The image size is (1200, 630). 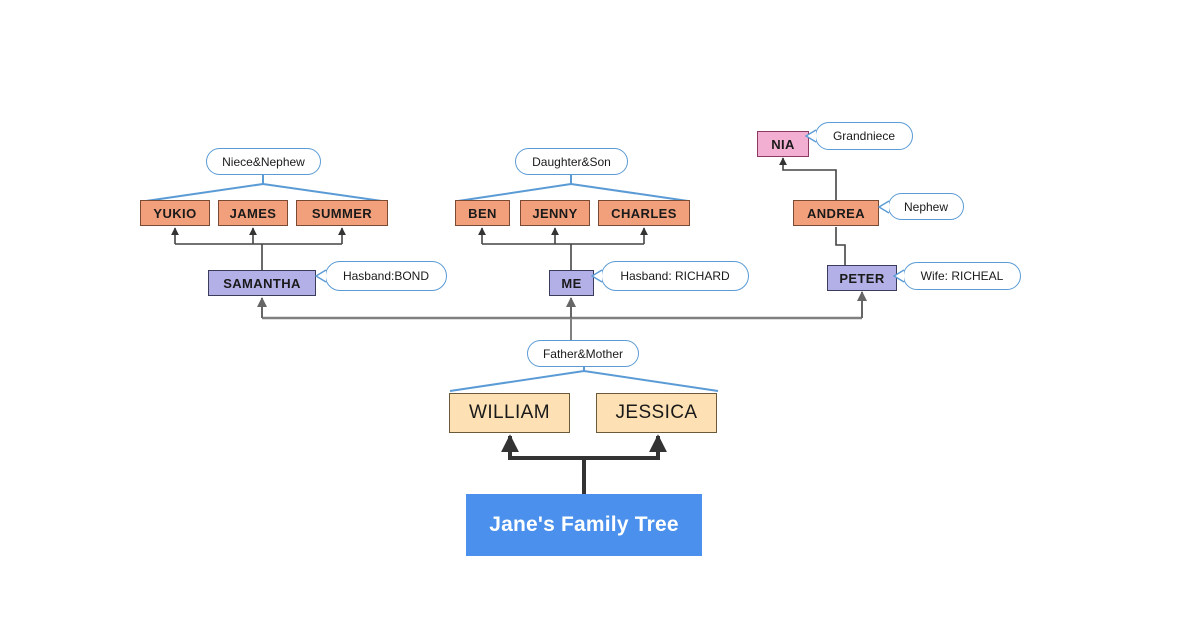 I want to click on root-title-label: Jane's Family Tree, so click(x=584, y=524).